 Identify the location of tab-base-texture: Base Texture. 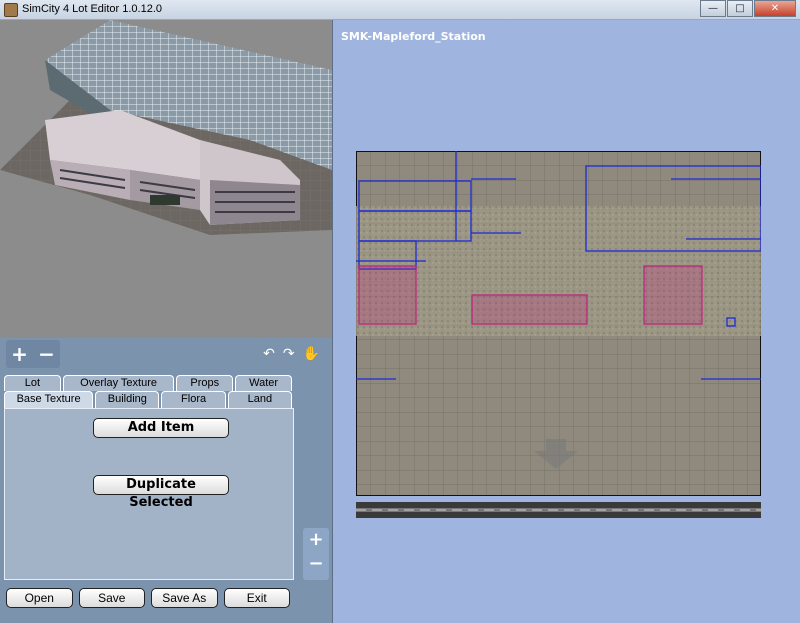
(49, 399).